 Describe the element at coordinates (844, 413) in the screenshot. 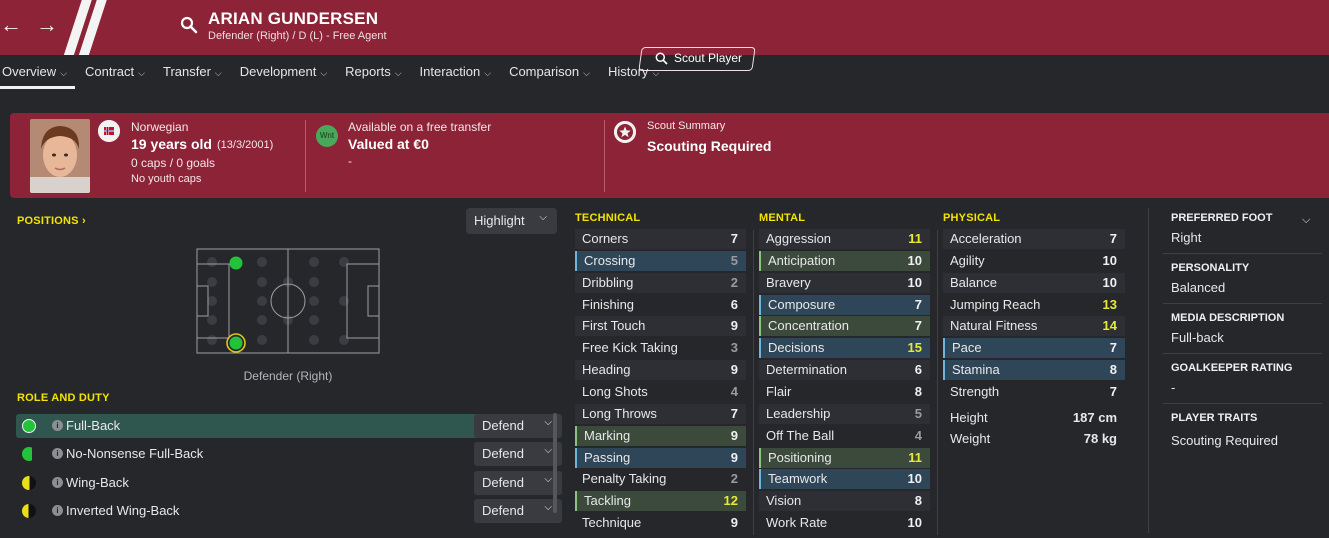

I see `attribute-row-leadership: Leadership 5` at that location.